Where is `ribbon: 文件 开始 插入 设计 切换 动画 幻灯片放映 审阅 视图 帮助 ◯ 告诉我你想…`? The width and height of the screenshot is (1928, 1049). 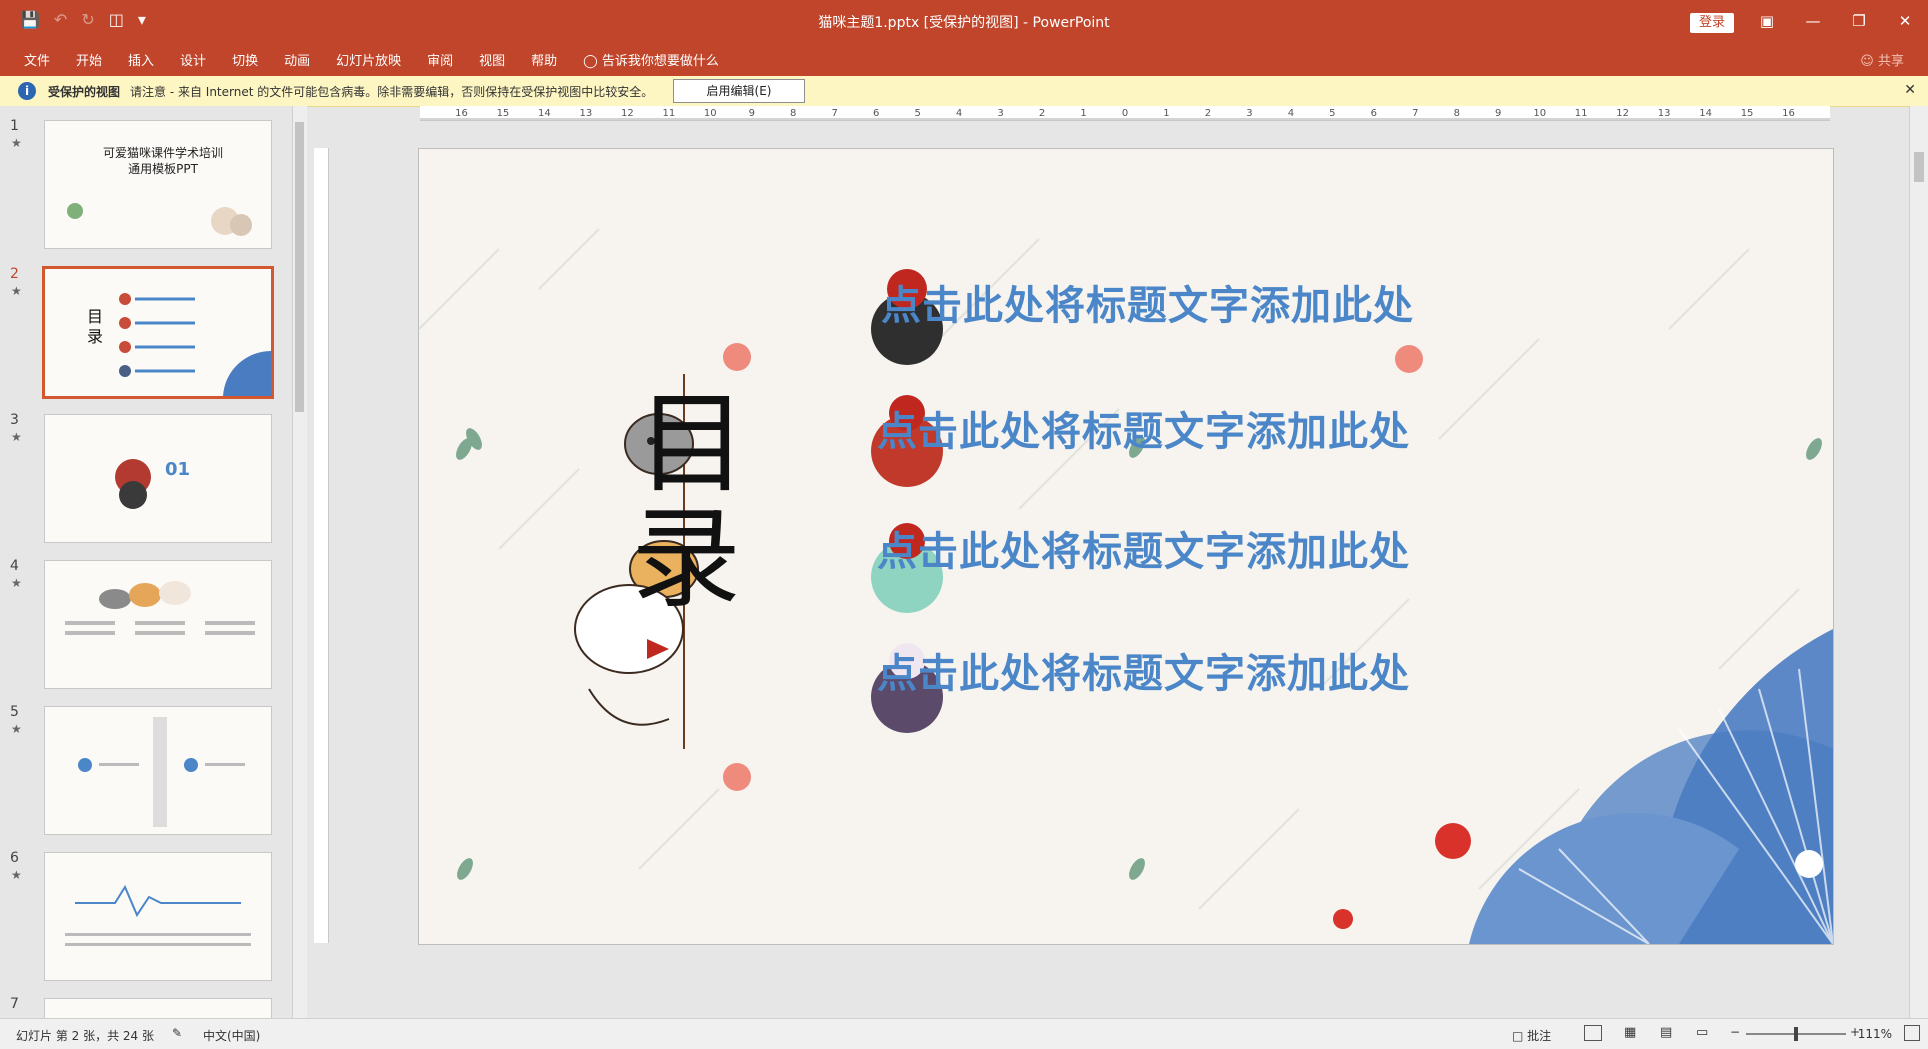
ribbon: 文件 开始 插入 设计 切换 动画 幻灯片放映 审阅 视图 帮助 ◯ 告诉我你想… is located at coordinates (964, 59).